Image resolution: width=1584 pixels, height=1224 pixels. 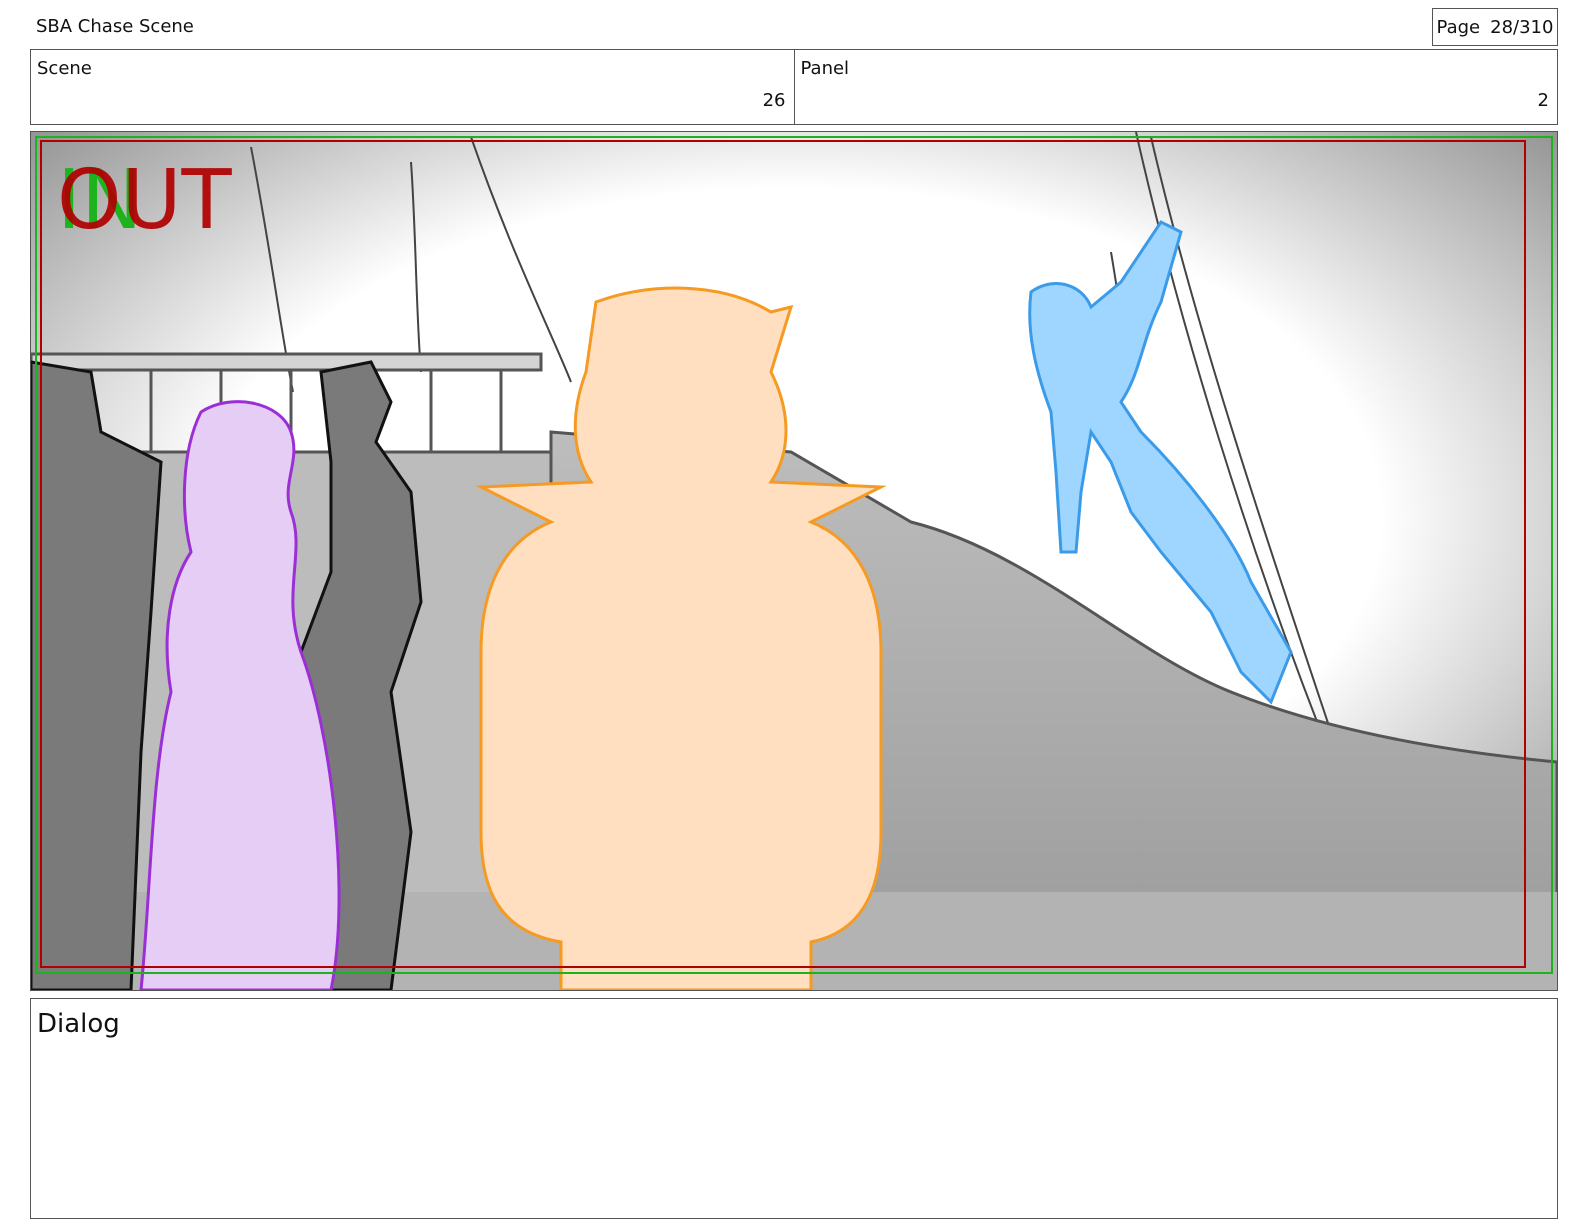 What do you see at coordinates (1175, 87) in the screenshot?
I see `panel-cell: Panel 2` at bounding box center [1175, 87].